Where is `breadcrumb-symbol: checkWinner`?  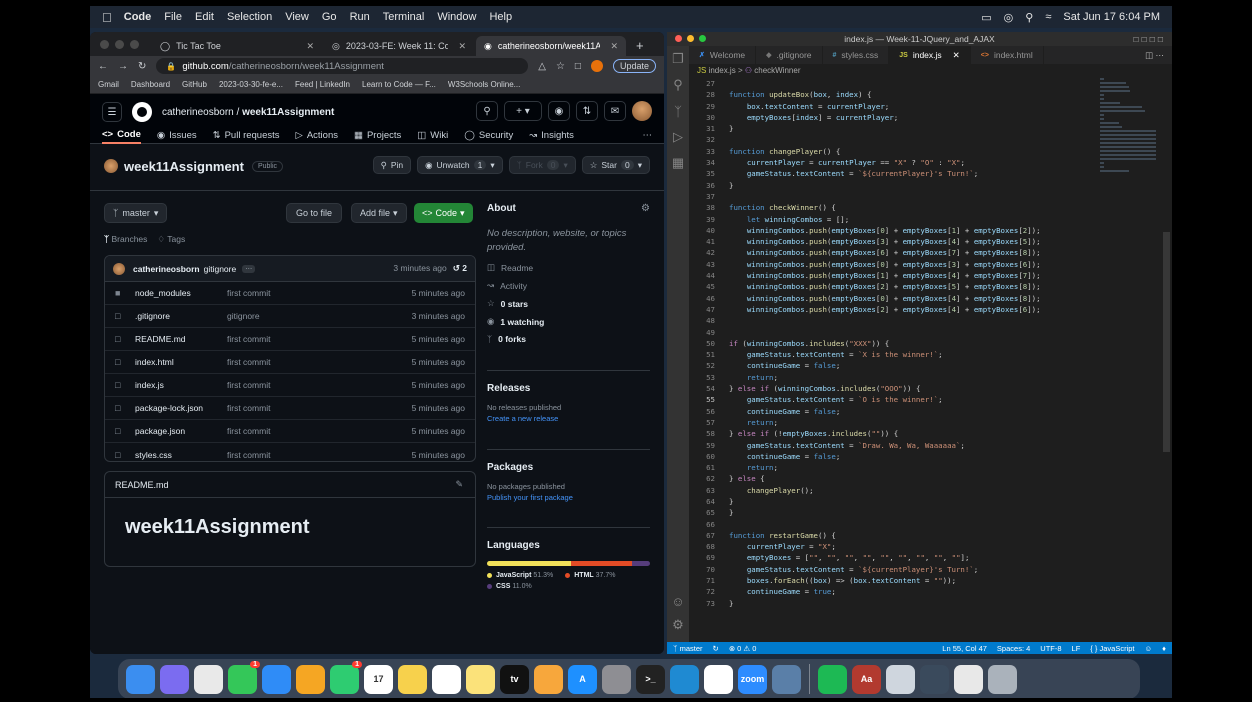 breadcrumb-symbol: checkWinner is located at coordinates (777, 70).